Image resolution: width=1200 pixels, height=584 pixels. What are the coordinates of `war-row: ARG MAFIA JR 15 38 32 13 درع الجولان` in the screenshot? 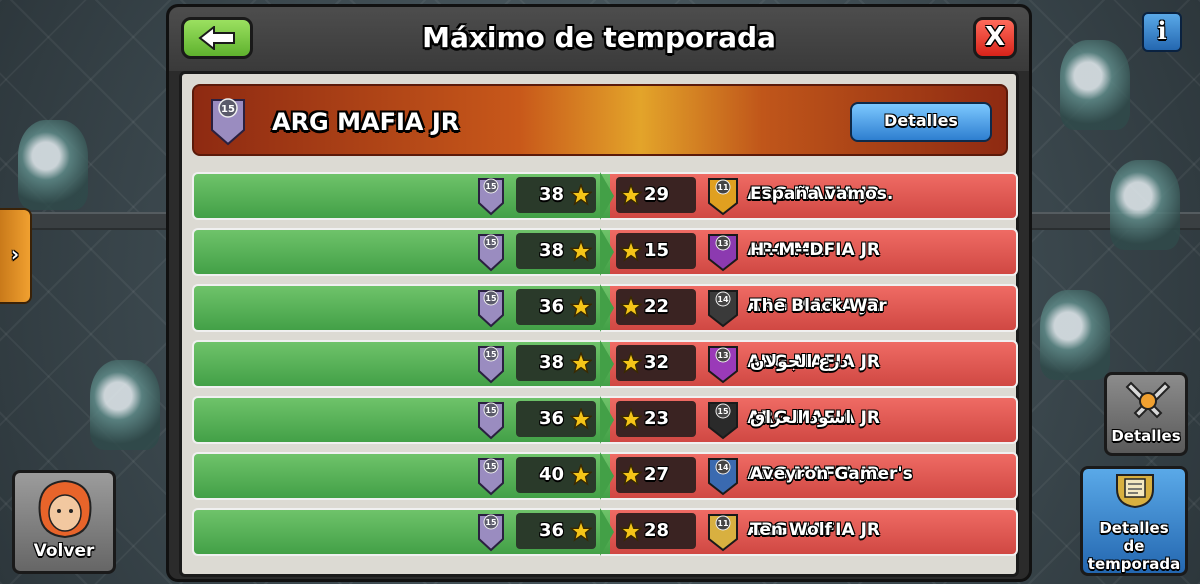 It's located at (605, 364).